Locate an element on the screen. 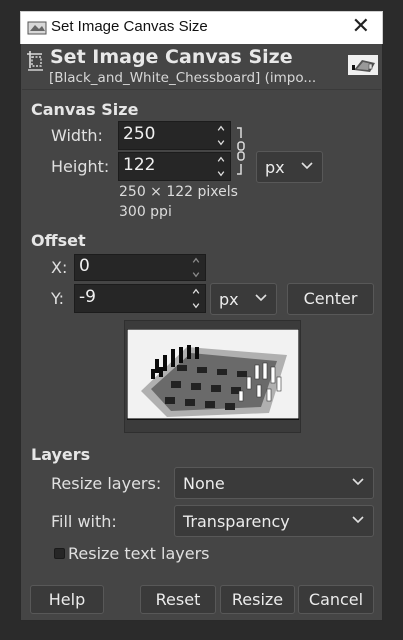 Image resolution: width=403 pixels, height=640 pixels. offset-y-input: -9 is located at coordinates (140, 298).